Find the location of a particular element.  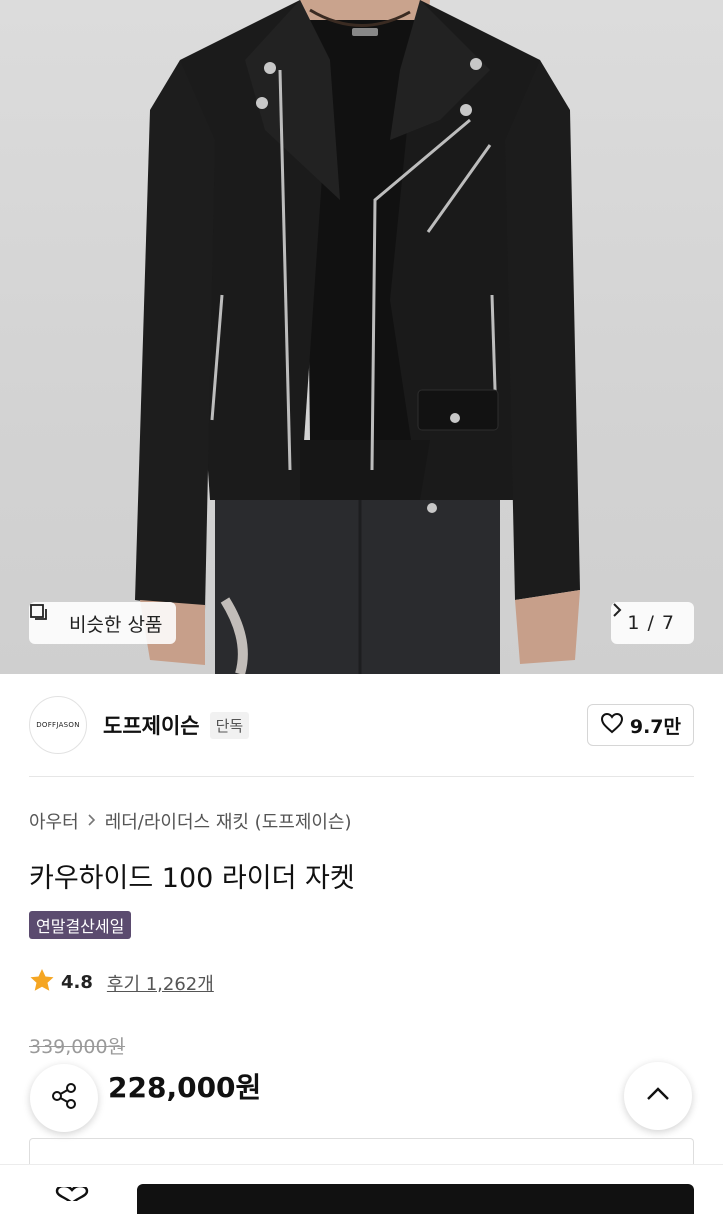

exclusive-tag: 단독 is located at coordinates (229, 725).